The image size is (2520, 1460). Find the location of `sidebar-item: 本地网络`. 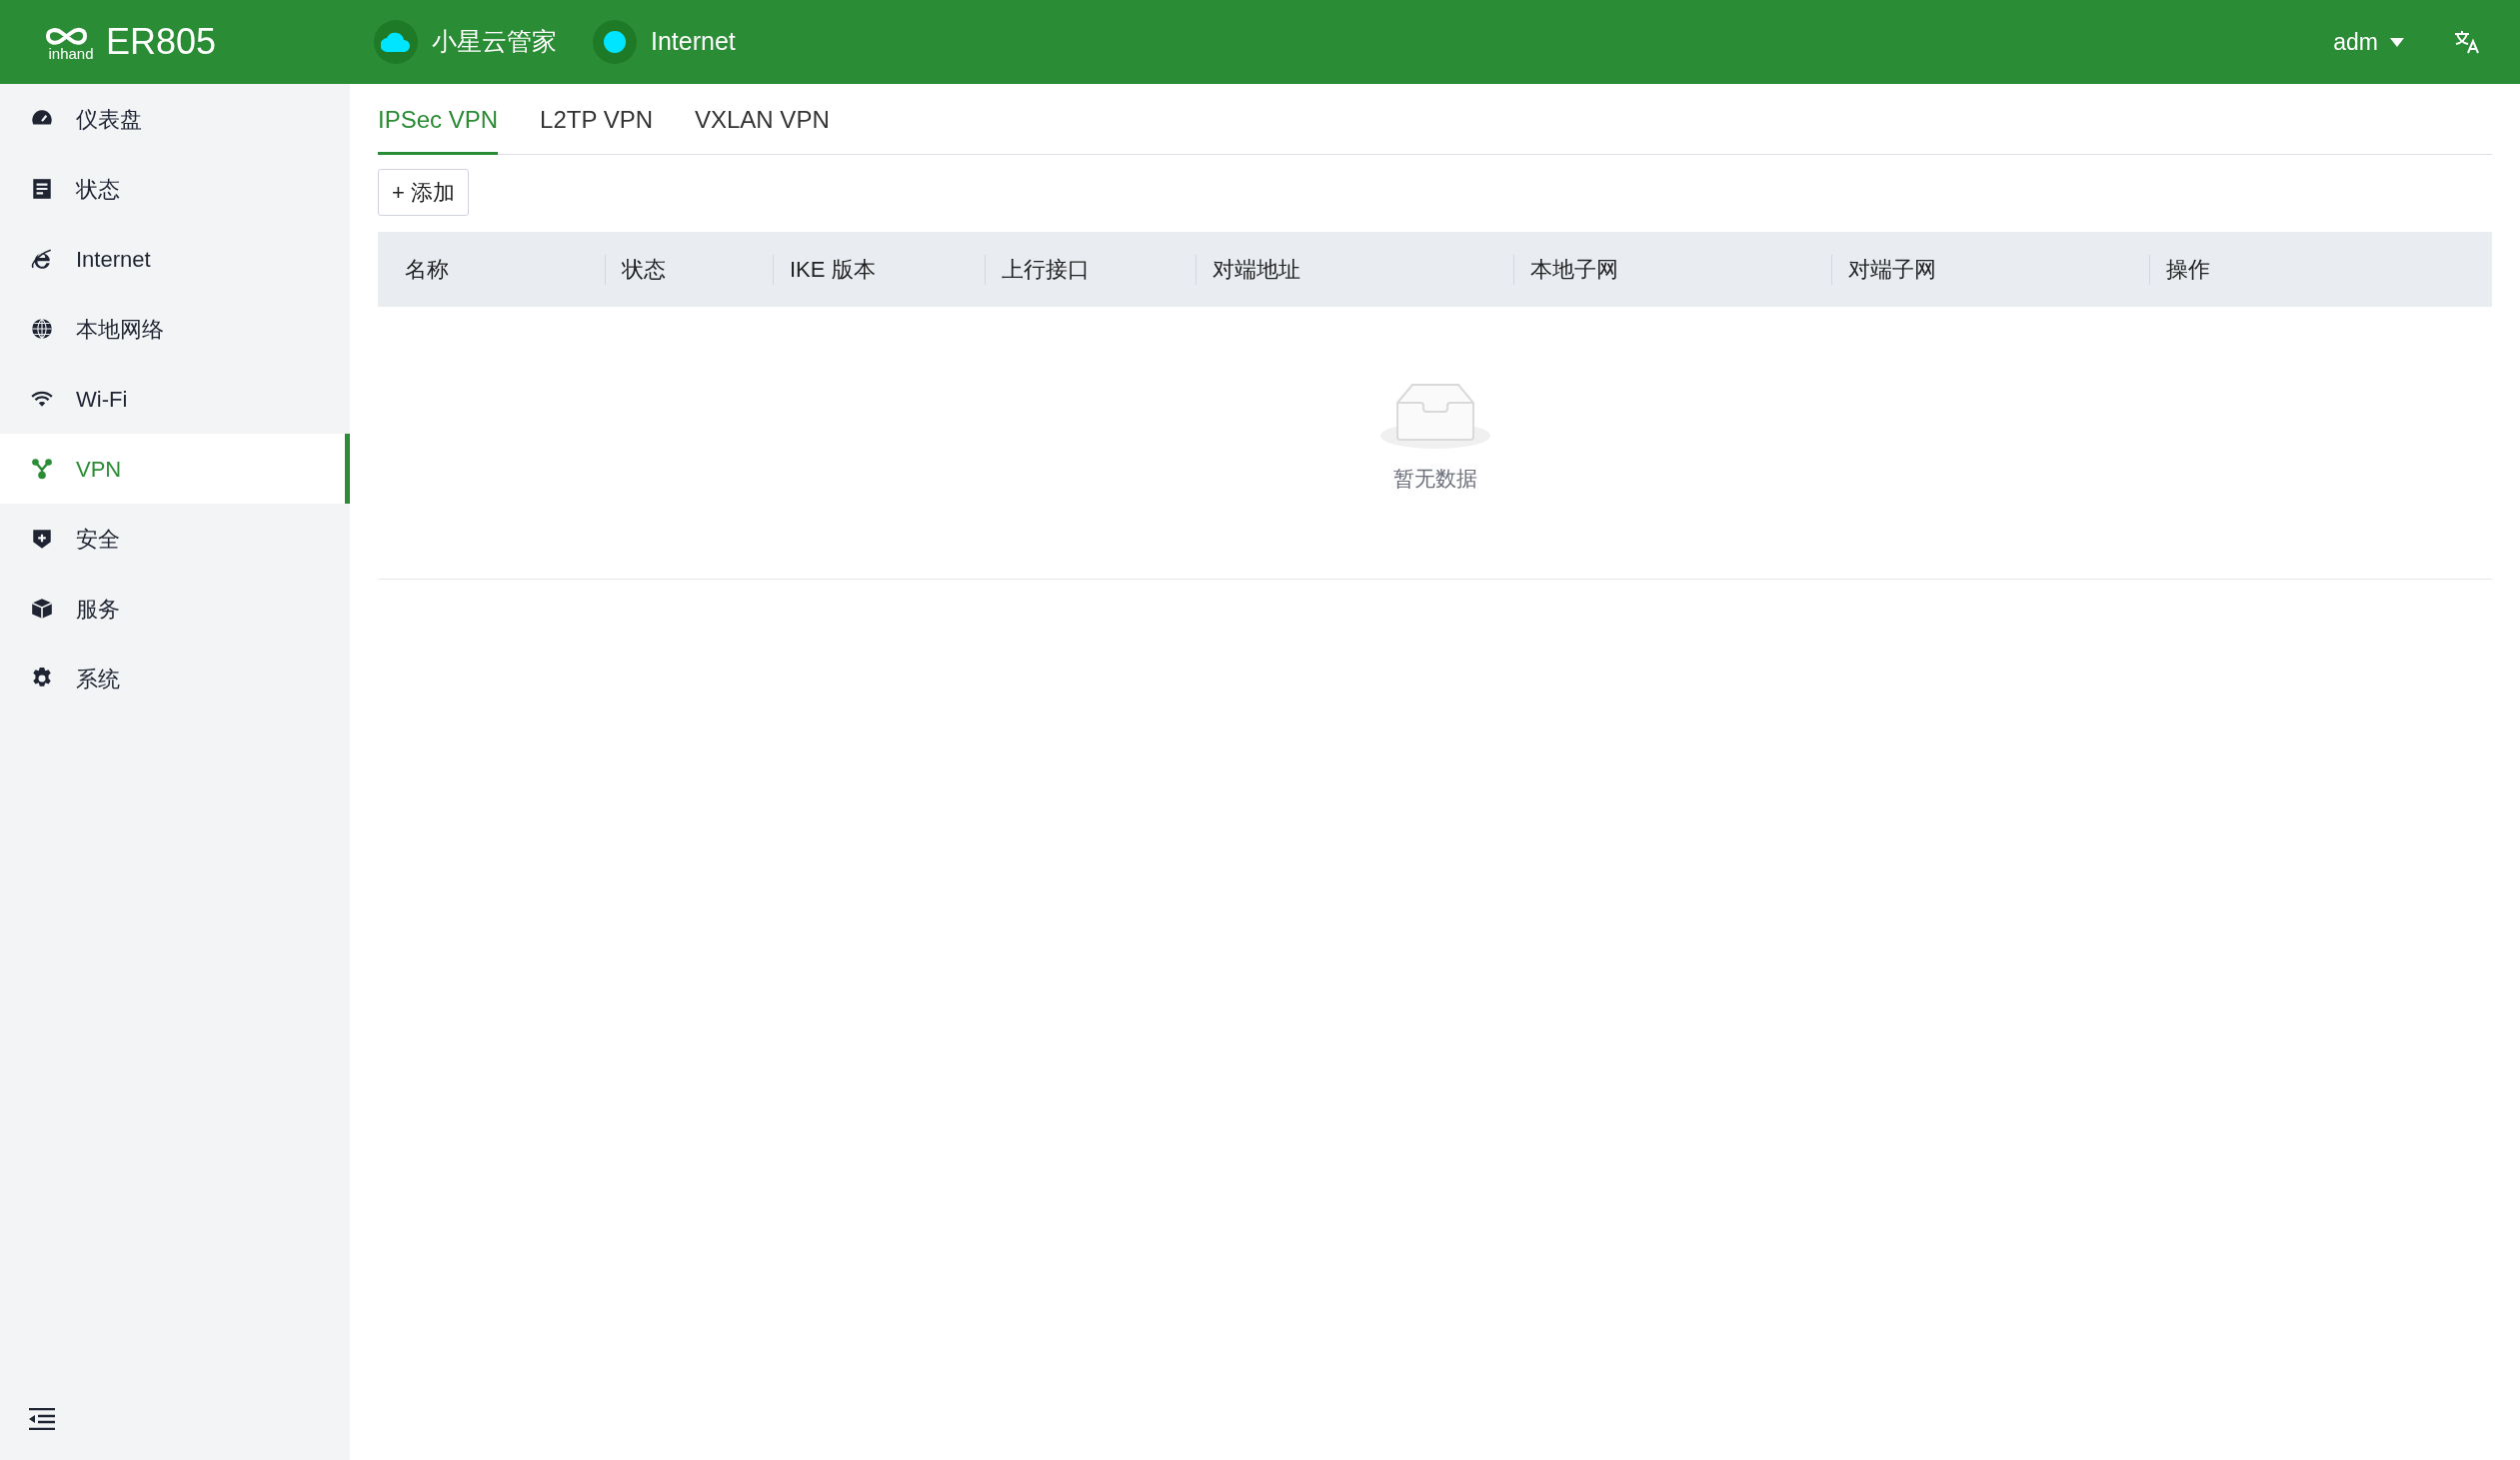

sidebar-item: 本地网络 is located at coordinates (175, 329).